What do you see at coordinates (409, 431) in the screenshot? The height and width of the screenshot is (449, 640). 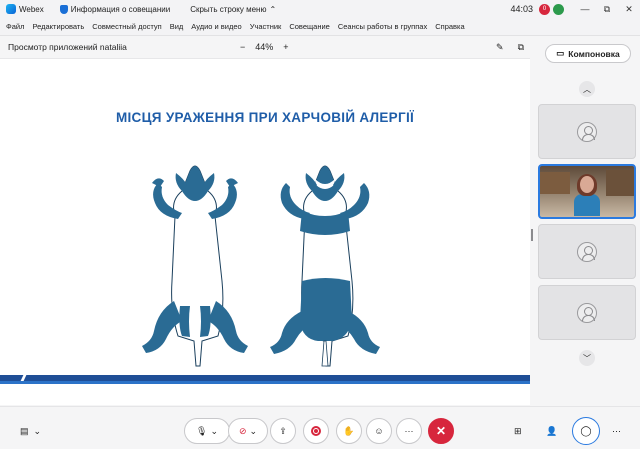 I see `more-options-button: ···` at bounding box center [409, 431].